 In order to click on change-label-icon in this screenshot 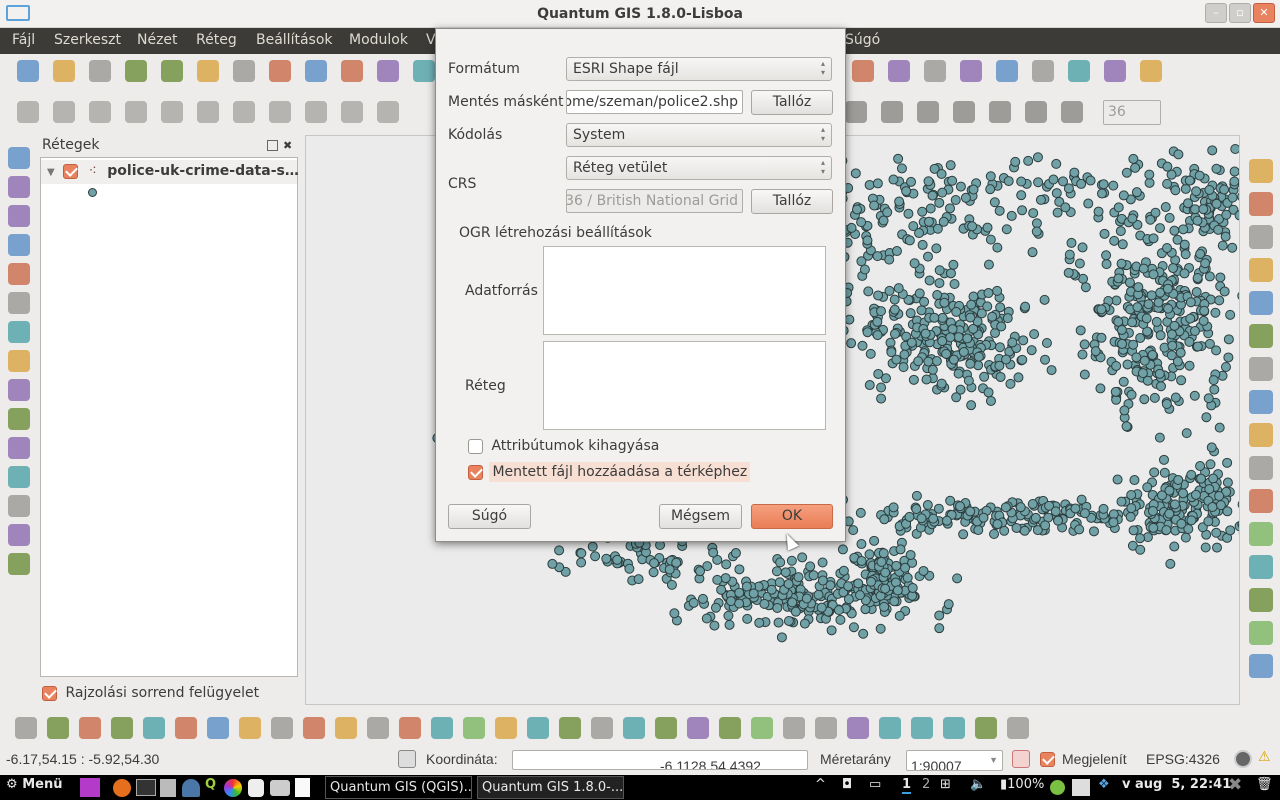, I will do `click(19, 564)`.